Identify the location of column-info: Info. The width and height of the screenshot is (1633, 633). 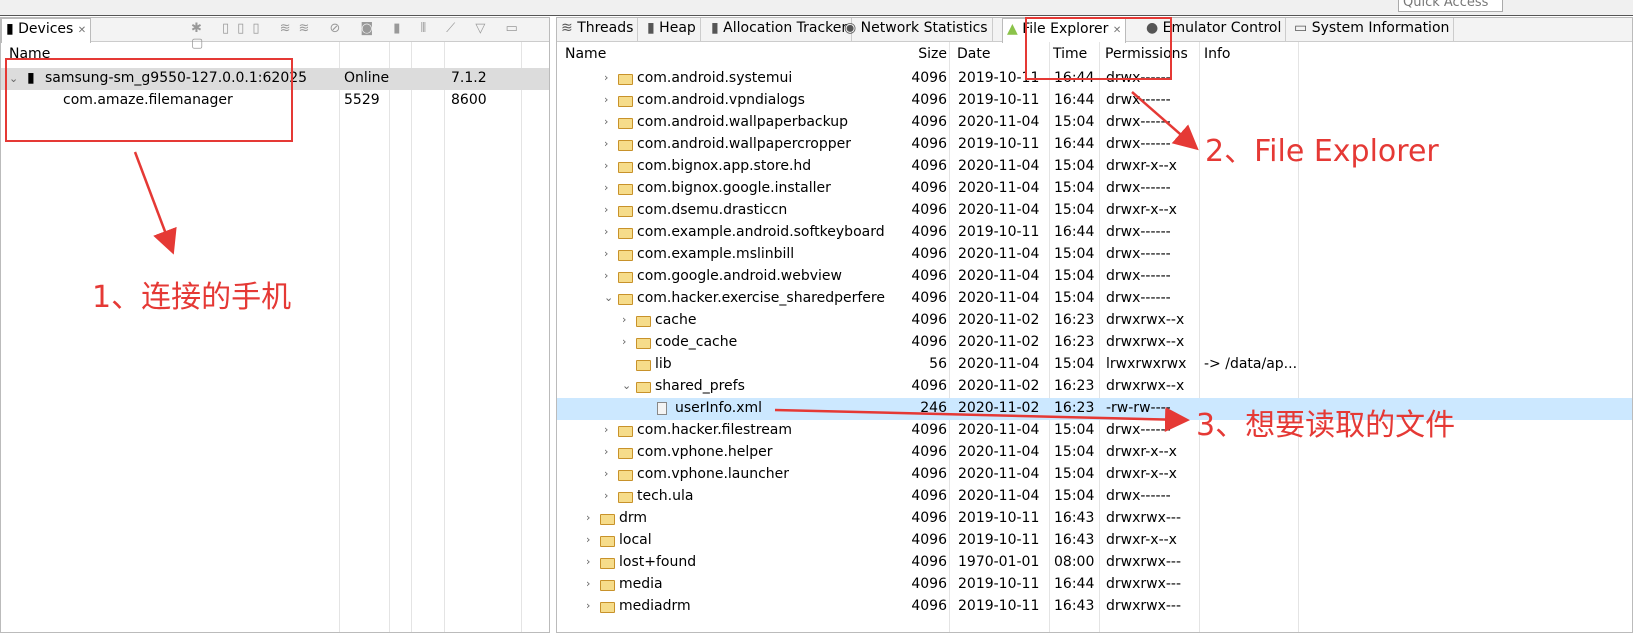
(1217, 54).